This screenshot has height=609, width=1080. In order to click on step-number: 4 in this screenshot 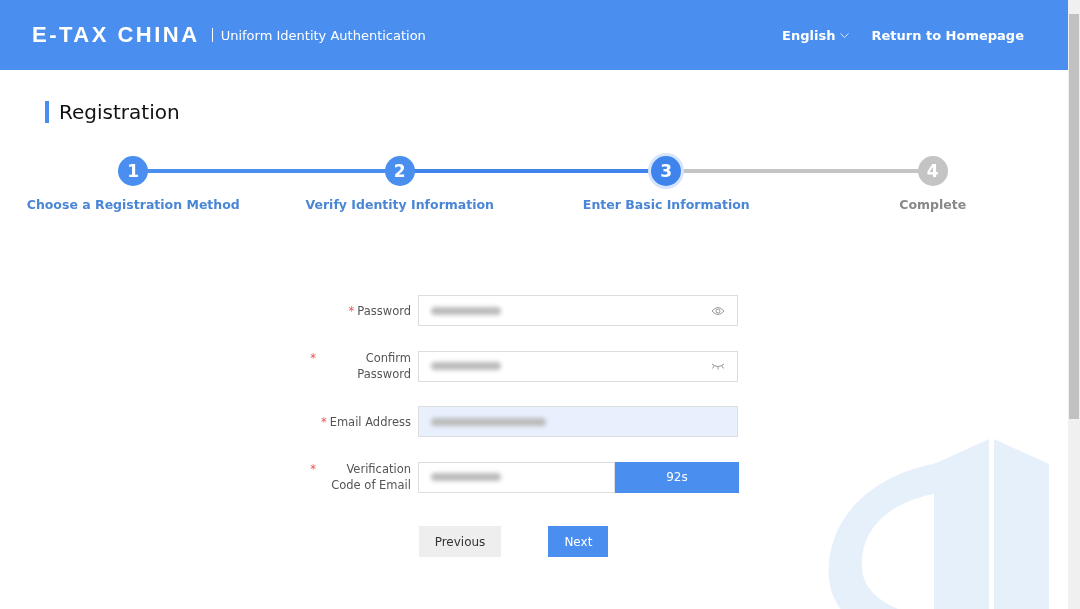, I will do `click(932, 171)`.